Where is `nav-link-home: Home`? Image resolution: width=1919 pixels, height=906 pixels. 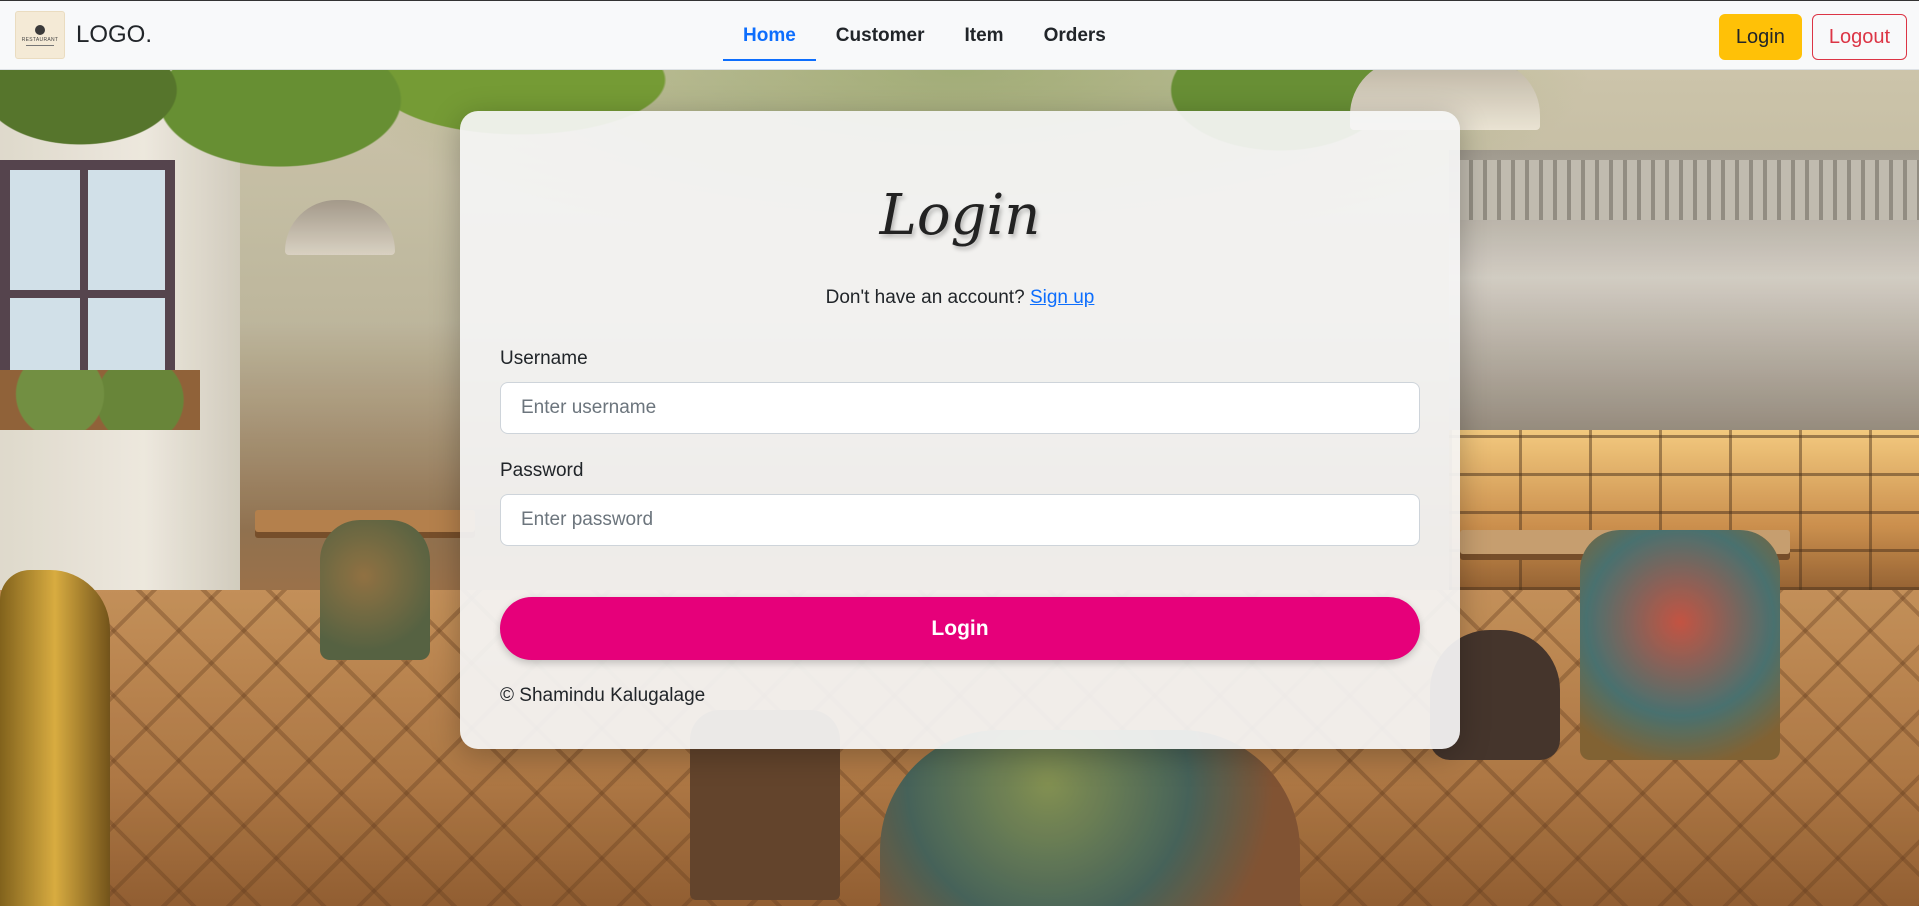
nav-link-home: Home is located at coordinates (769, 36).